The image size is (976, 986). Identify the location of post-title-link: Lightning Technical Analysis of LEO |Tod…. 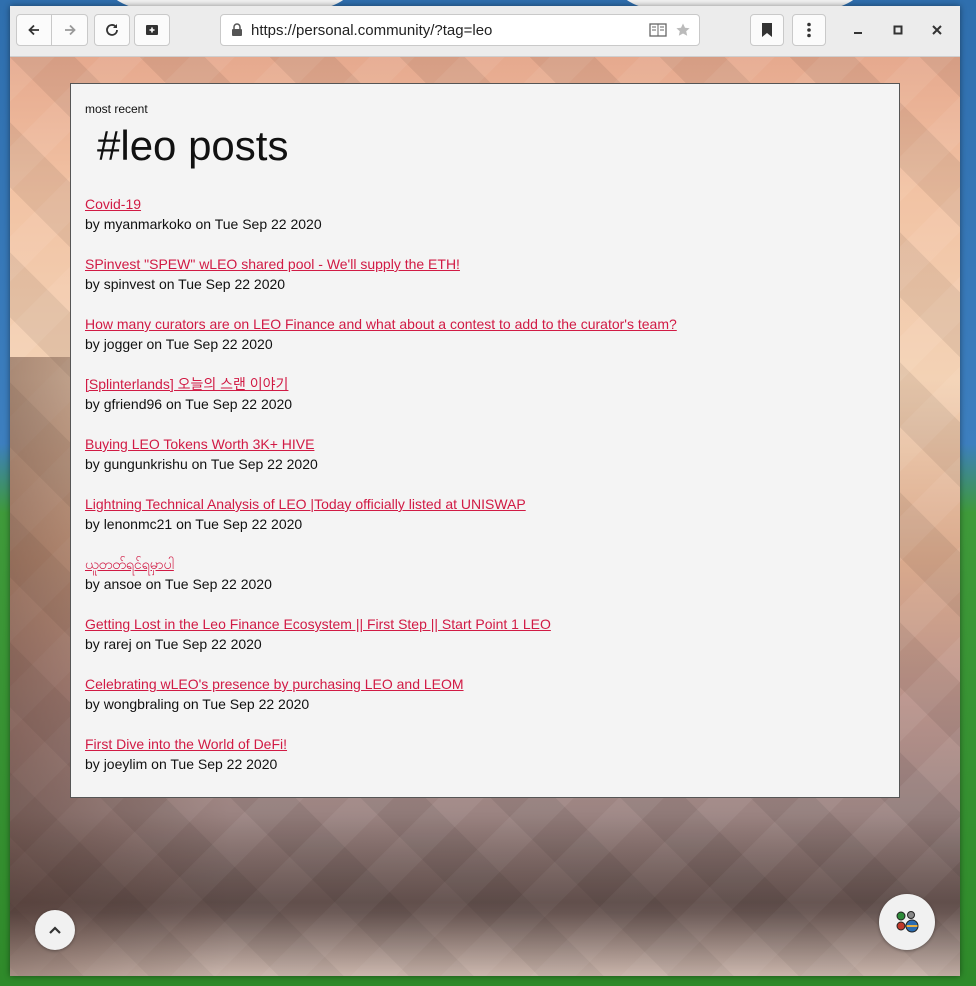
(305, 504).